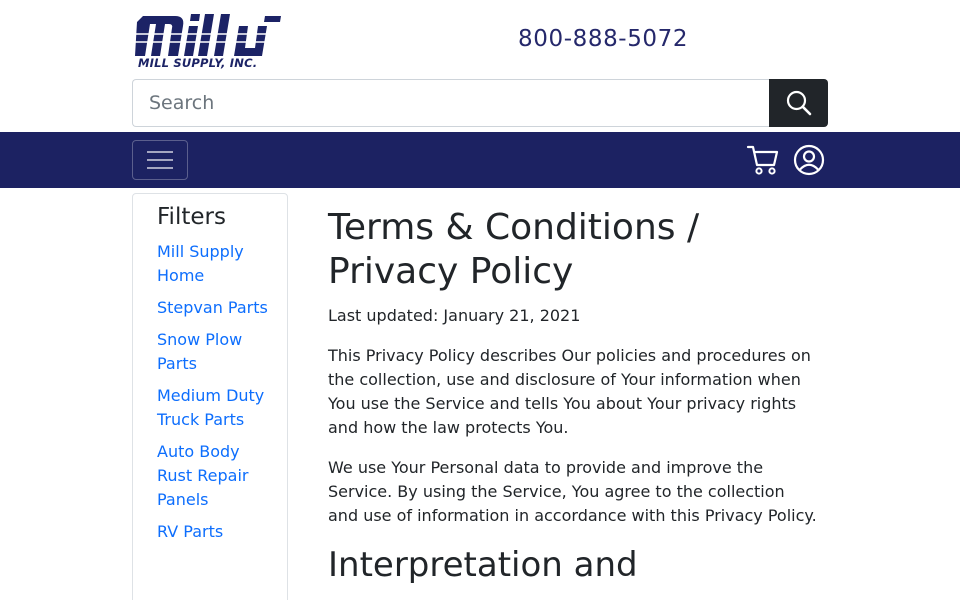 The image size is (960, 600). I want to click on account-button, so click(809, 160).